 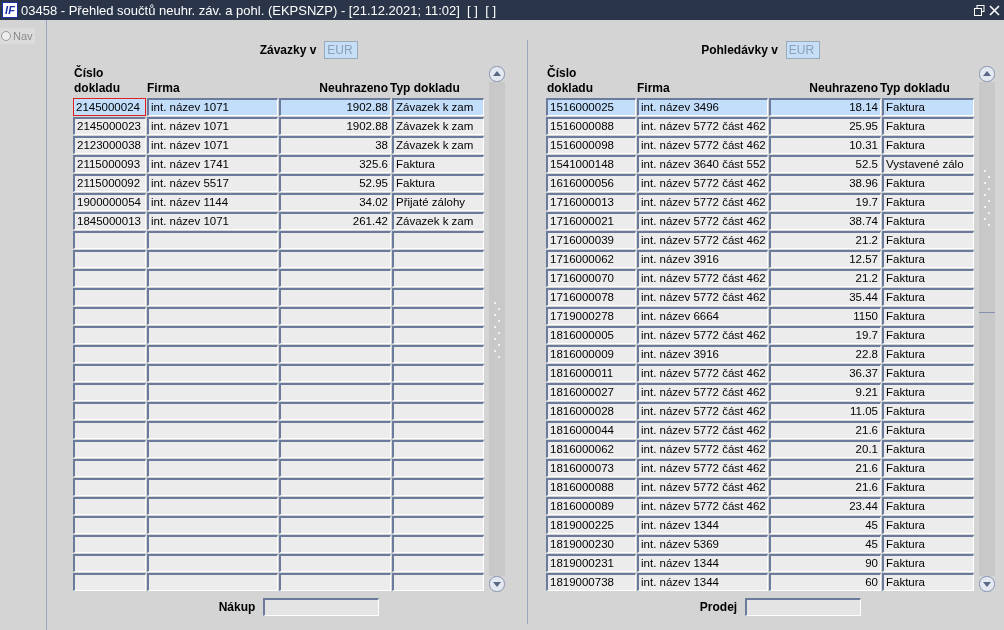 What do you see at coordinates (591, 487) in the screenshot?
I see `table-cell: 1816000088` at bounding box center [591, 487].